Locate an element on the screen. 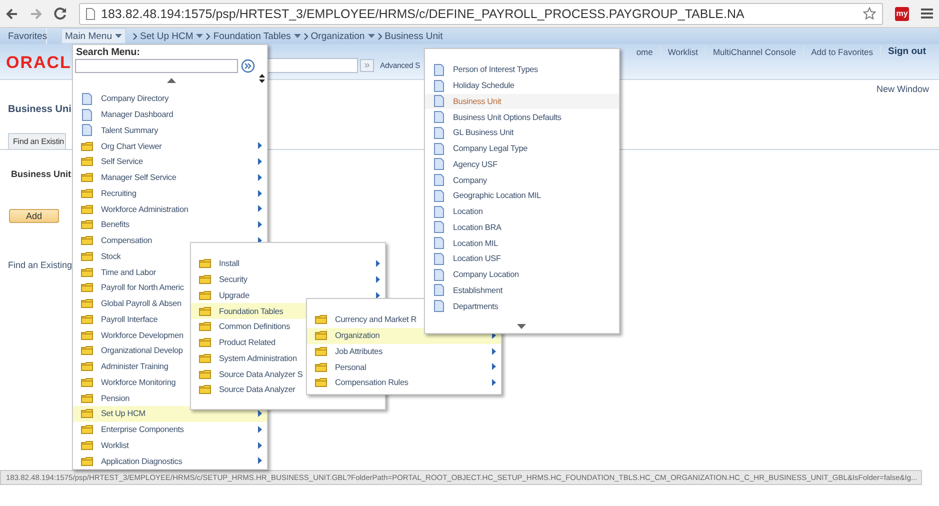  menu-item: Location BRA is located at coordinates (522, 228).